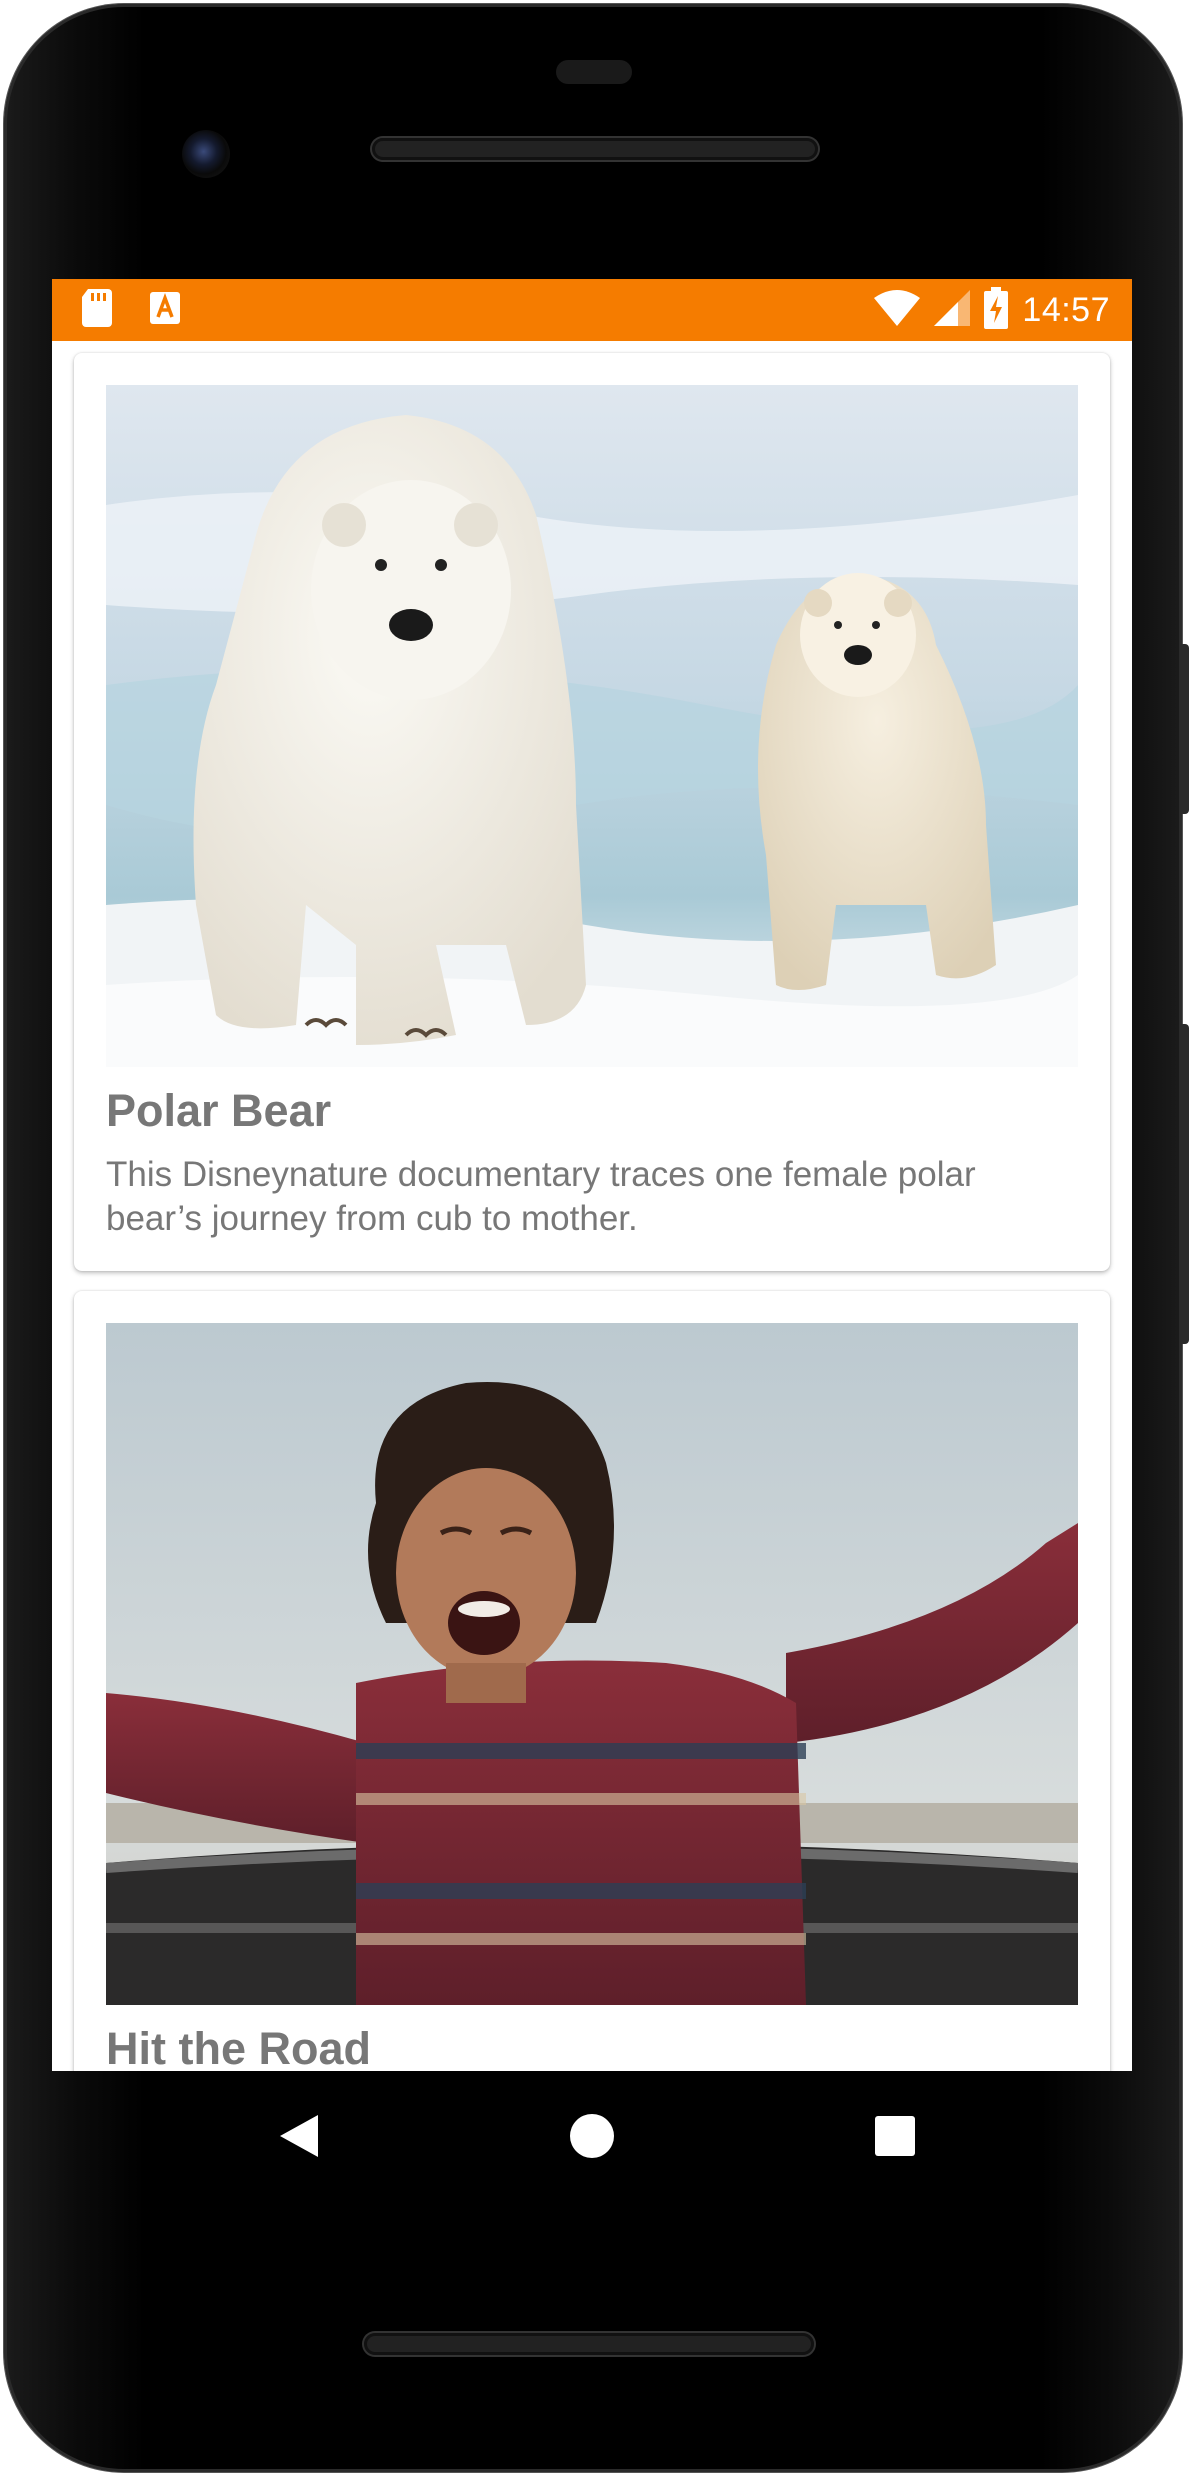  What do you see at coordinates (238, 2047) in the screenshot?
I see `card-title: Hit the Road` at bounding box center [238, 2047].